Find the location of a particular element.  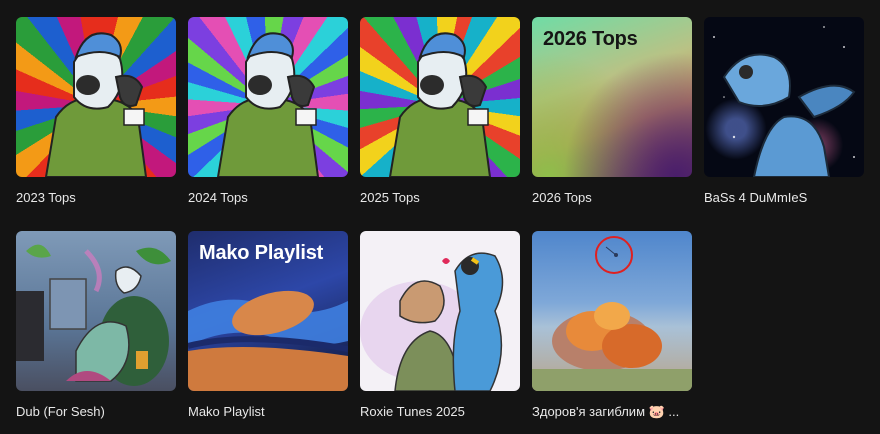

playlist-card-2026-tops: 2026 Tops 2026 Tops is located at coordinates (612, 111).